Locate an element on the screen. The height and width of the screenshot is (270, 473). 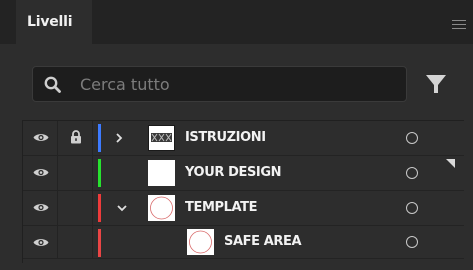
tab-livelli: Livelli is located at coordinates (54, 22).